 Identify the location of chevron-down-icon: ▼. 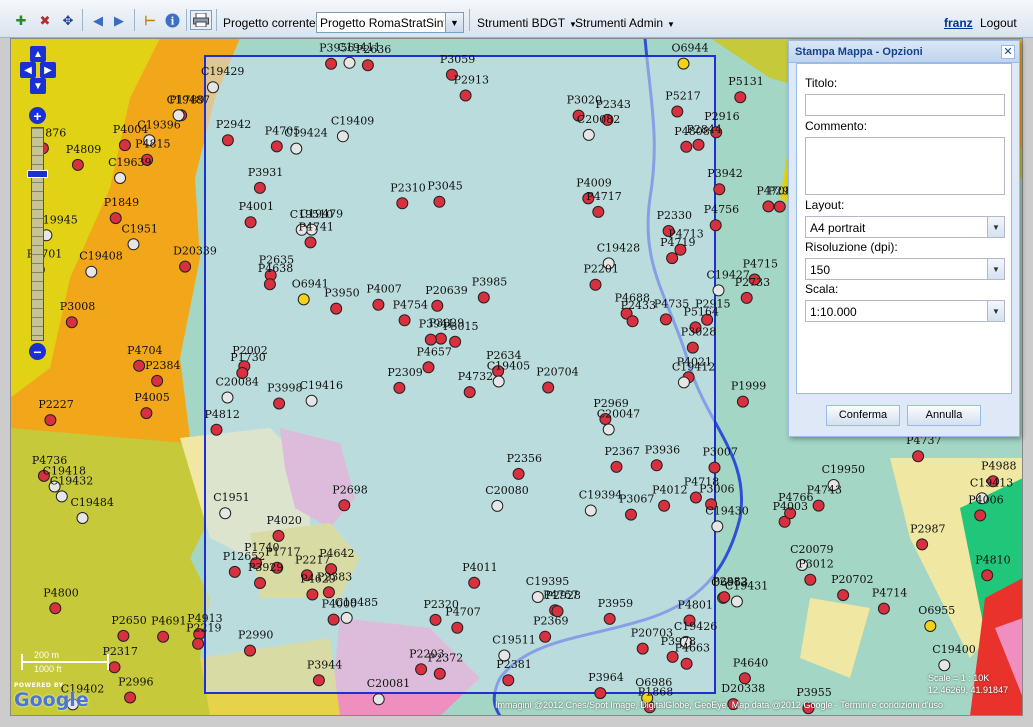
(454, 22).